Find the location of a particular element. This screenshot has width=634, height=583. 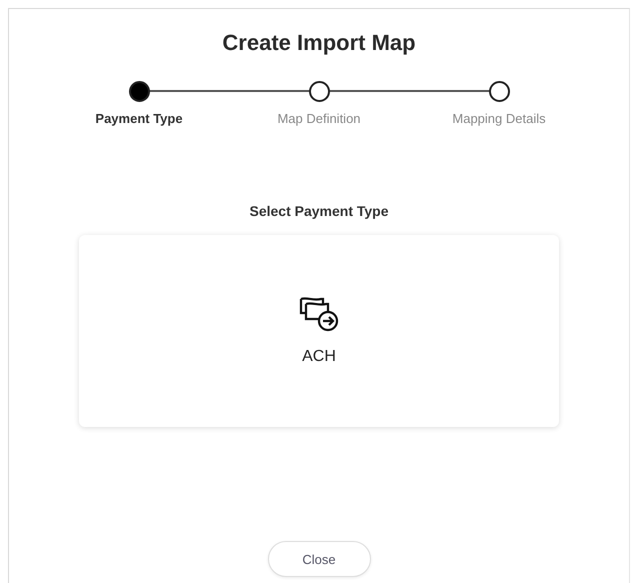

step-label: Payment Type is located at coordinates (139, 118).